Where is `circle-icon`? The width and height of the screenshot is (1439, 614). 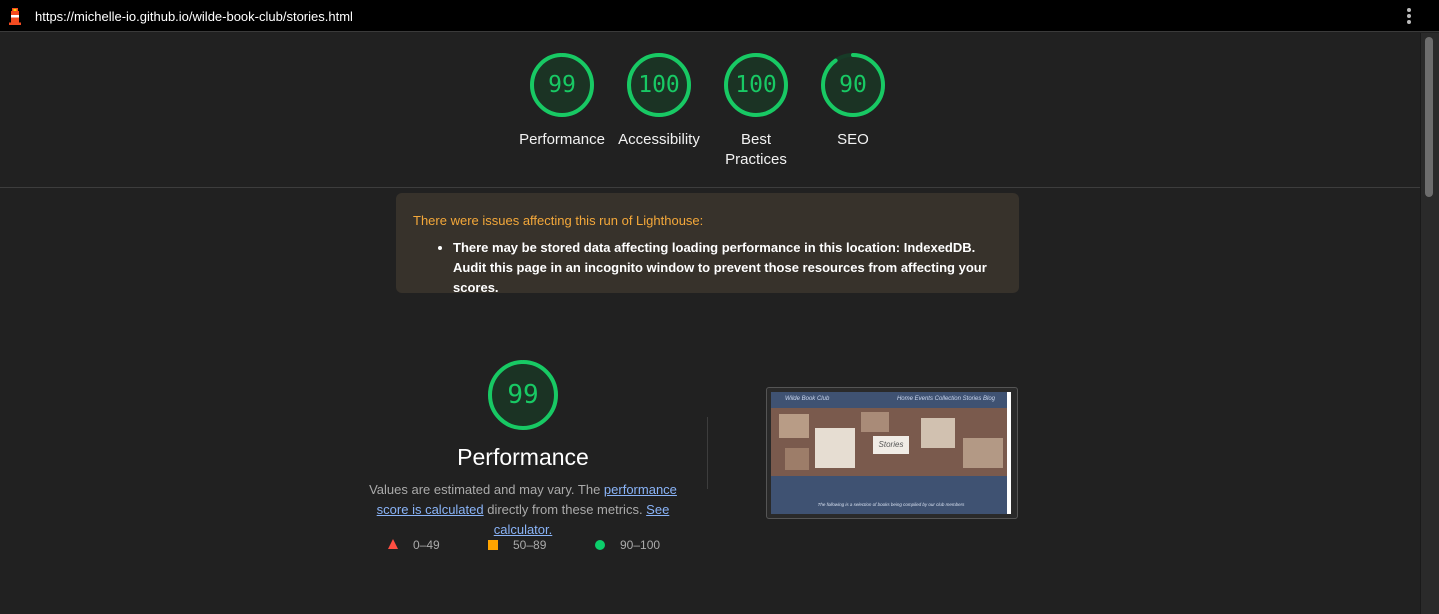 circle-icon is located at coordinates (600, 545).